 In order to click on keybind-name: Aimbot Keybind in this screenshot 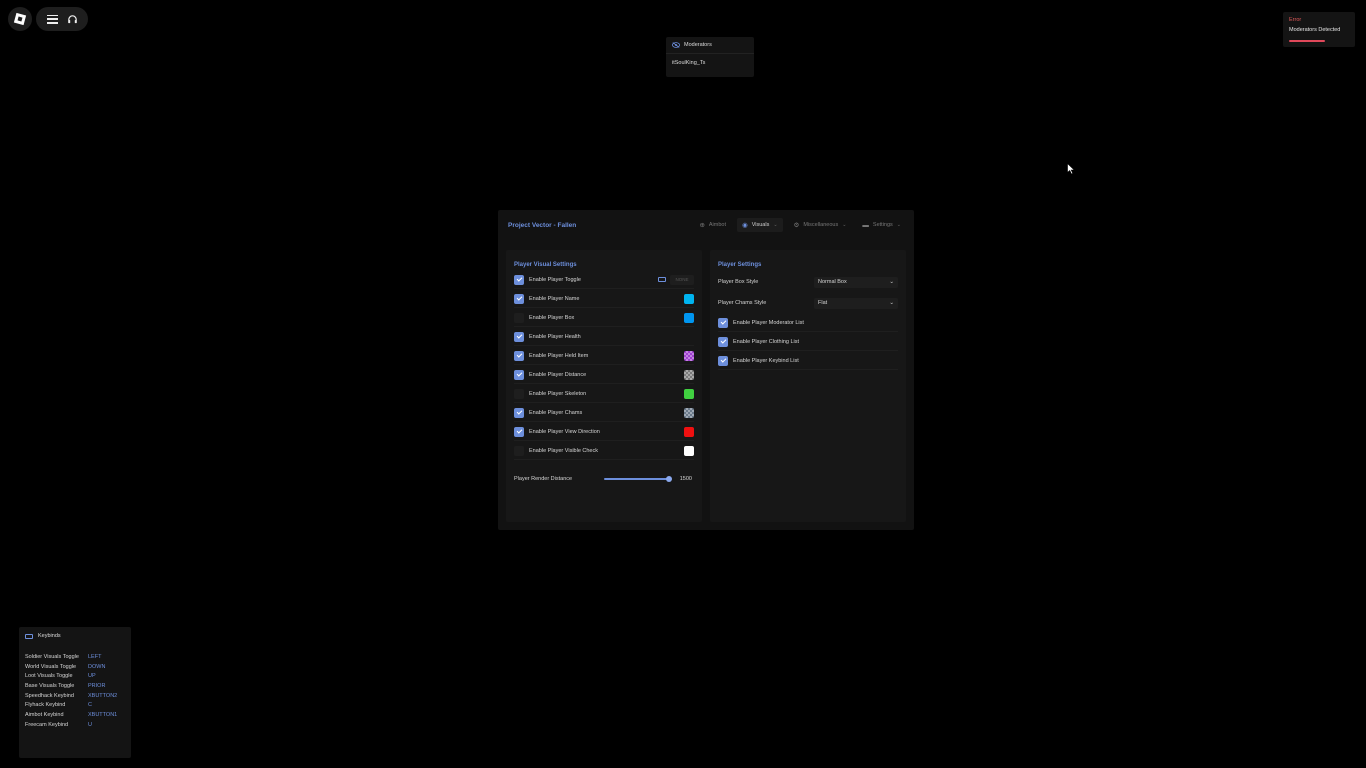, I will do `click(44, 715)`.